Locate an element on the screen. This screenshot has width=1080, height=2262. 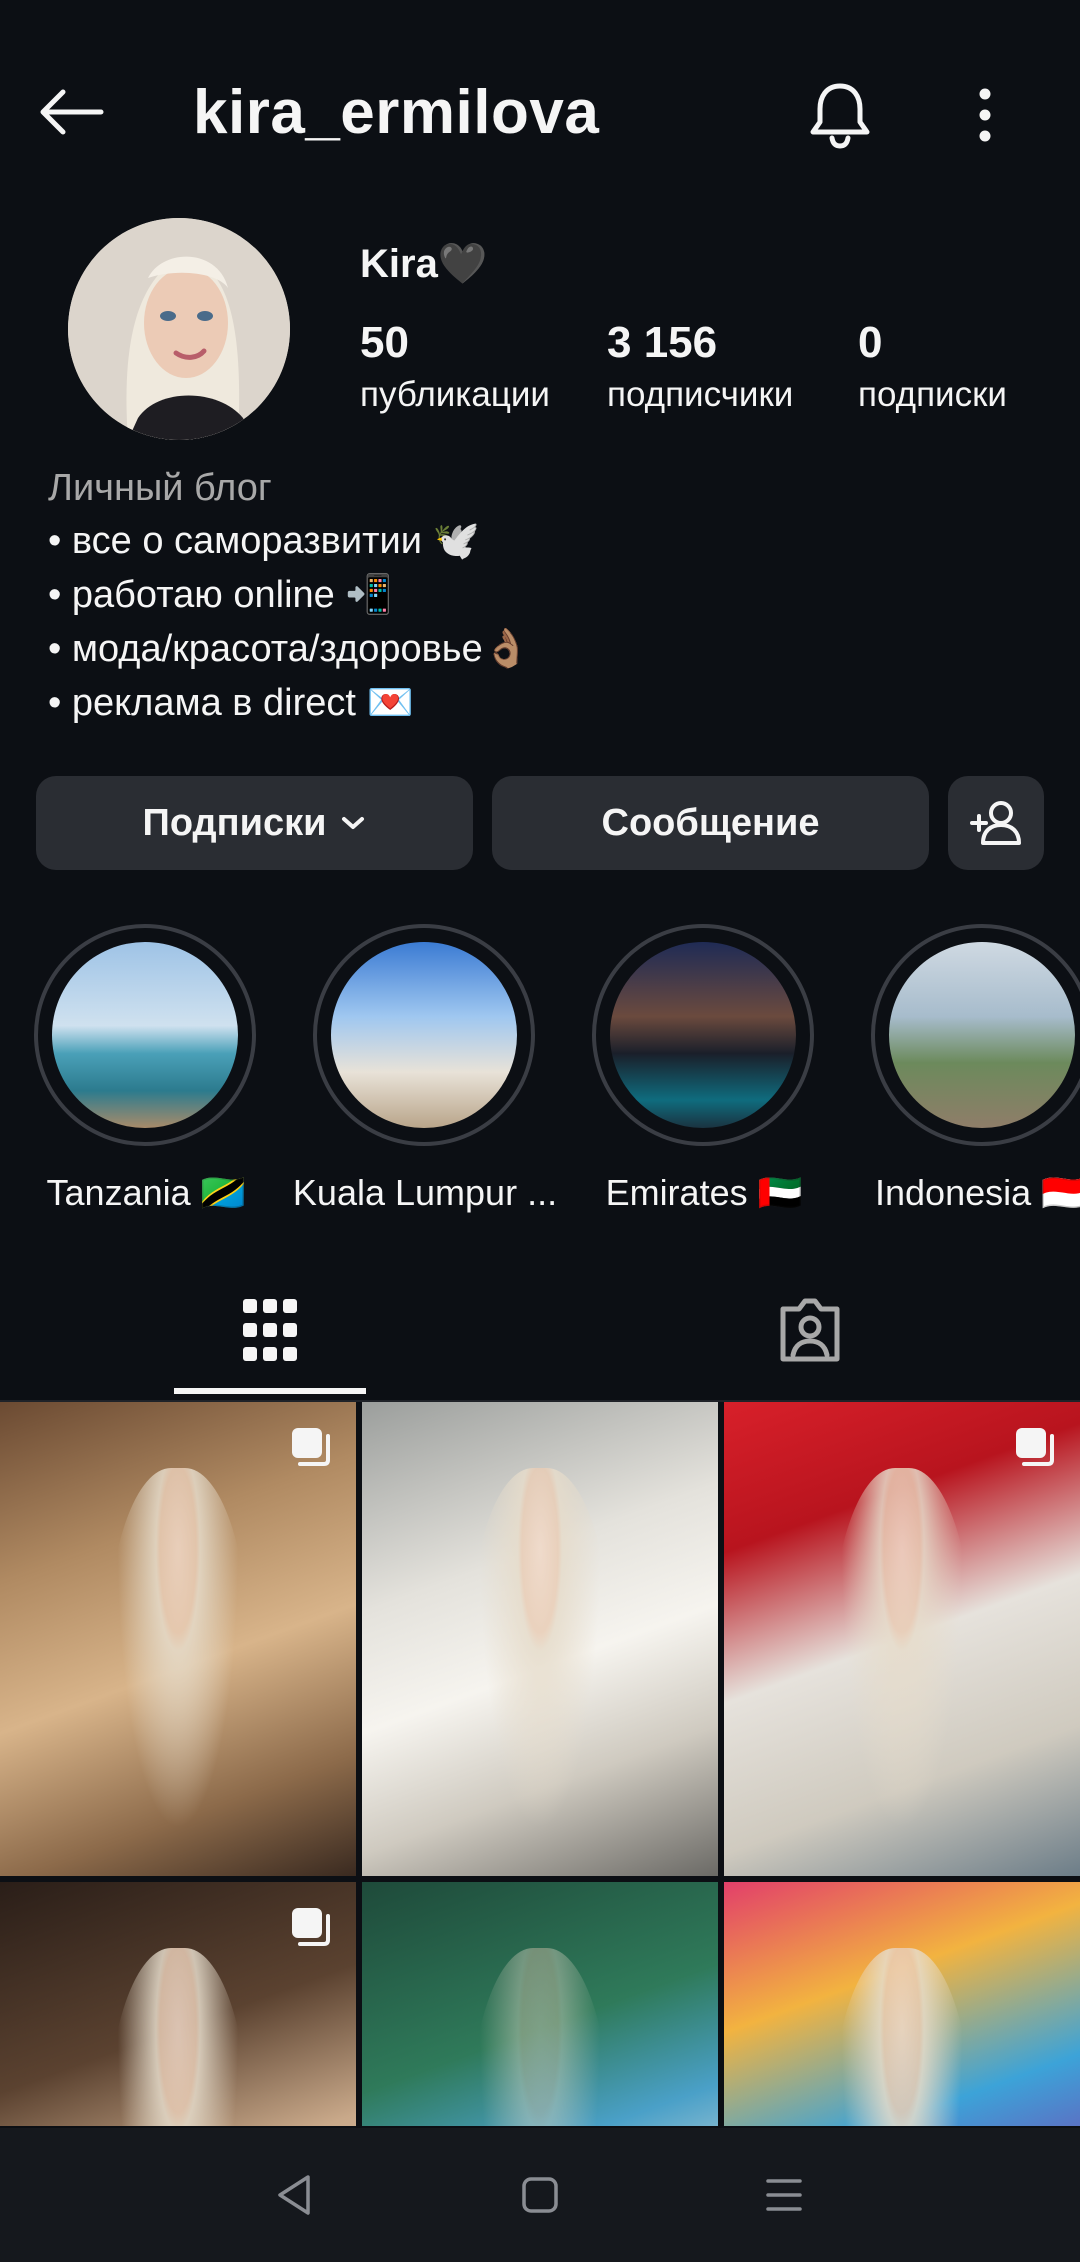
profile-tabs is located at coordinates (540, 1331).